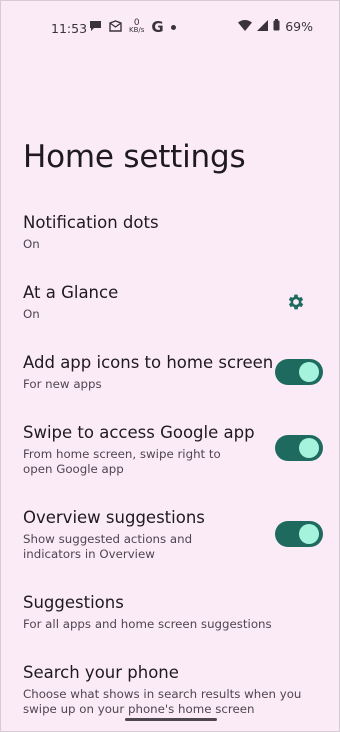 This screenshot has height=732, width=340. I want to click on notification-icons: 0 KB/s G, so click(132, 27).